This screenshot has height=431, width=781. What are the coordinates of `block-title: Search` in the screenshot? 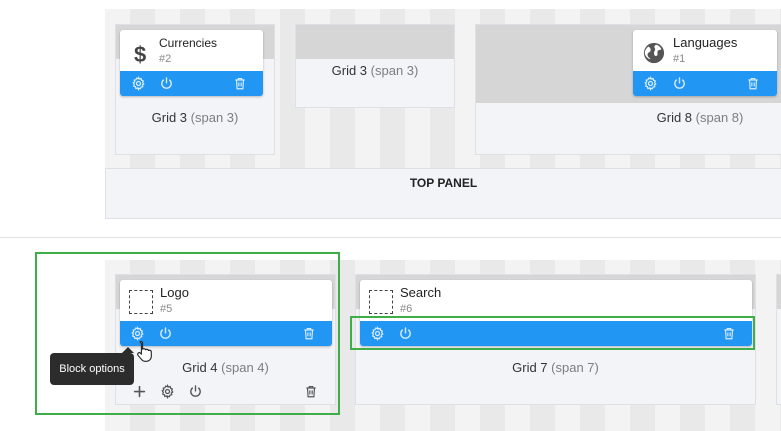 It's located at (421, 292).